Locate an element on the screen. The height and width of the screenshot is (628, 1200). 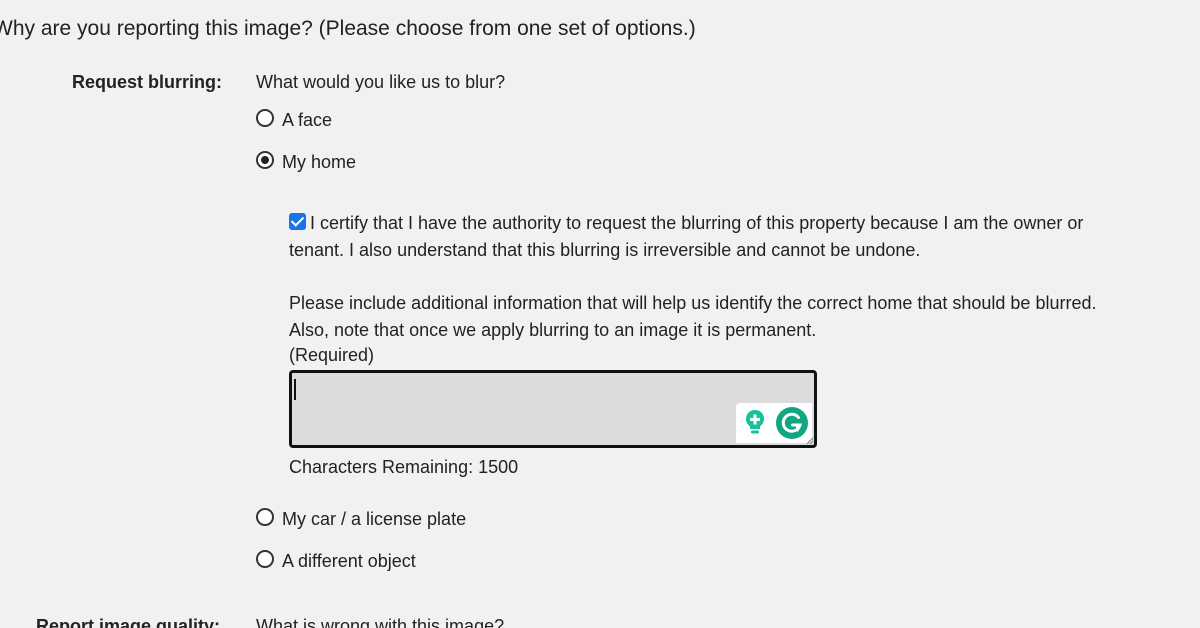
radio-face is located at coordinates (265, 117).